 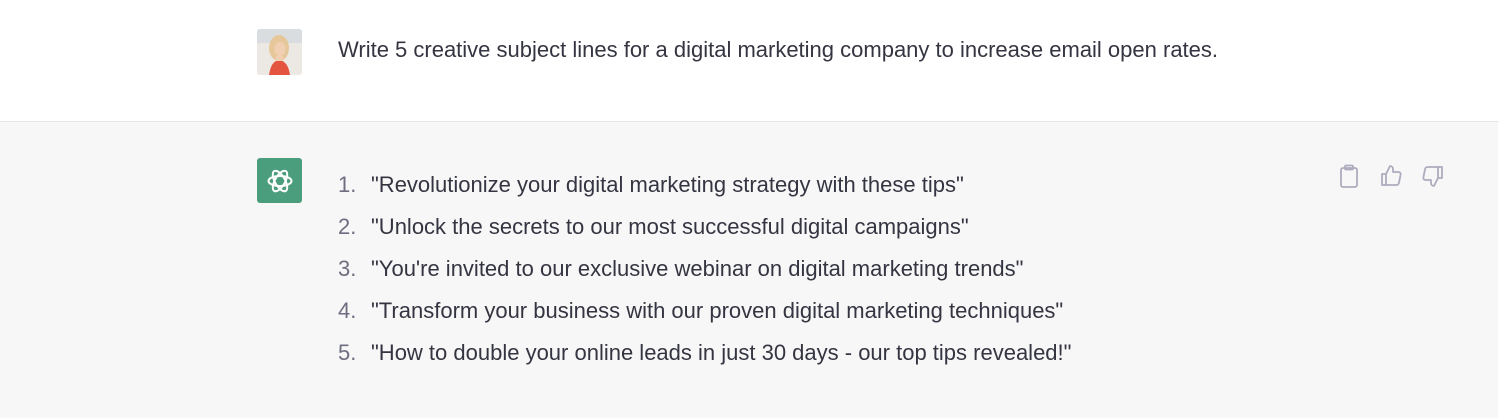 I want to click on user-avatar, so click(x=279, y=52).